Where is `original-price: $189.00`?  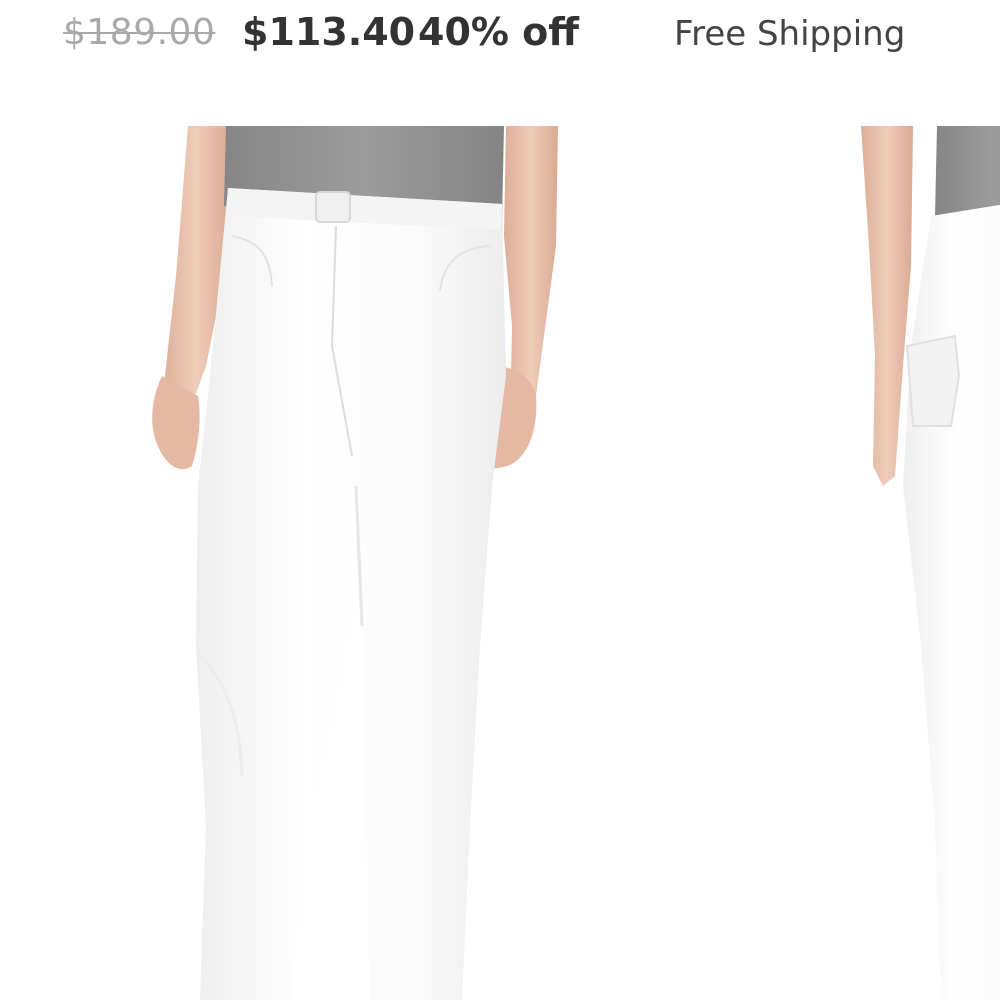 original-price: $189.00 is located at coordinates (139, 32).